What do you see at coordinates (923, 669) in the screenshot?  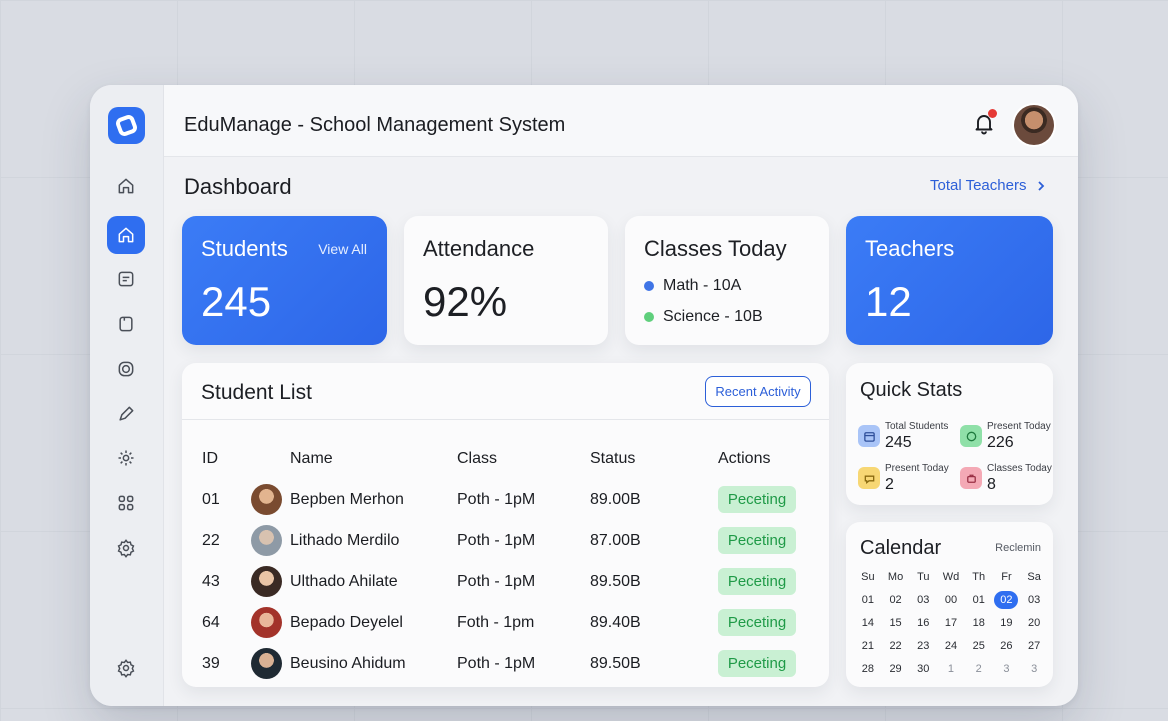 I see `calendar-day: 30` at bounding box center [923, 669].